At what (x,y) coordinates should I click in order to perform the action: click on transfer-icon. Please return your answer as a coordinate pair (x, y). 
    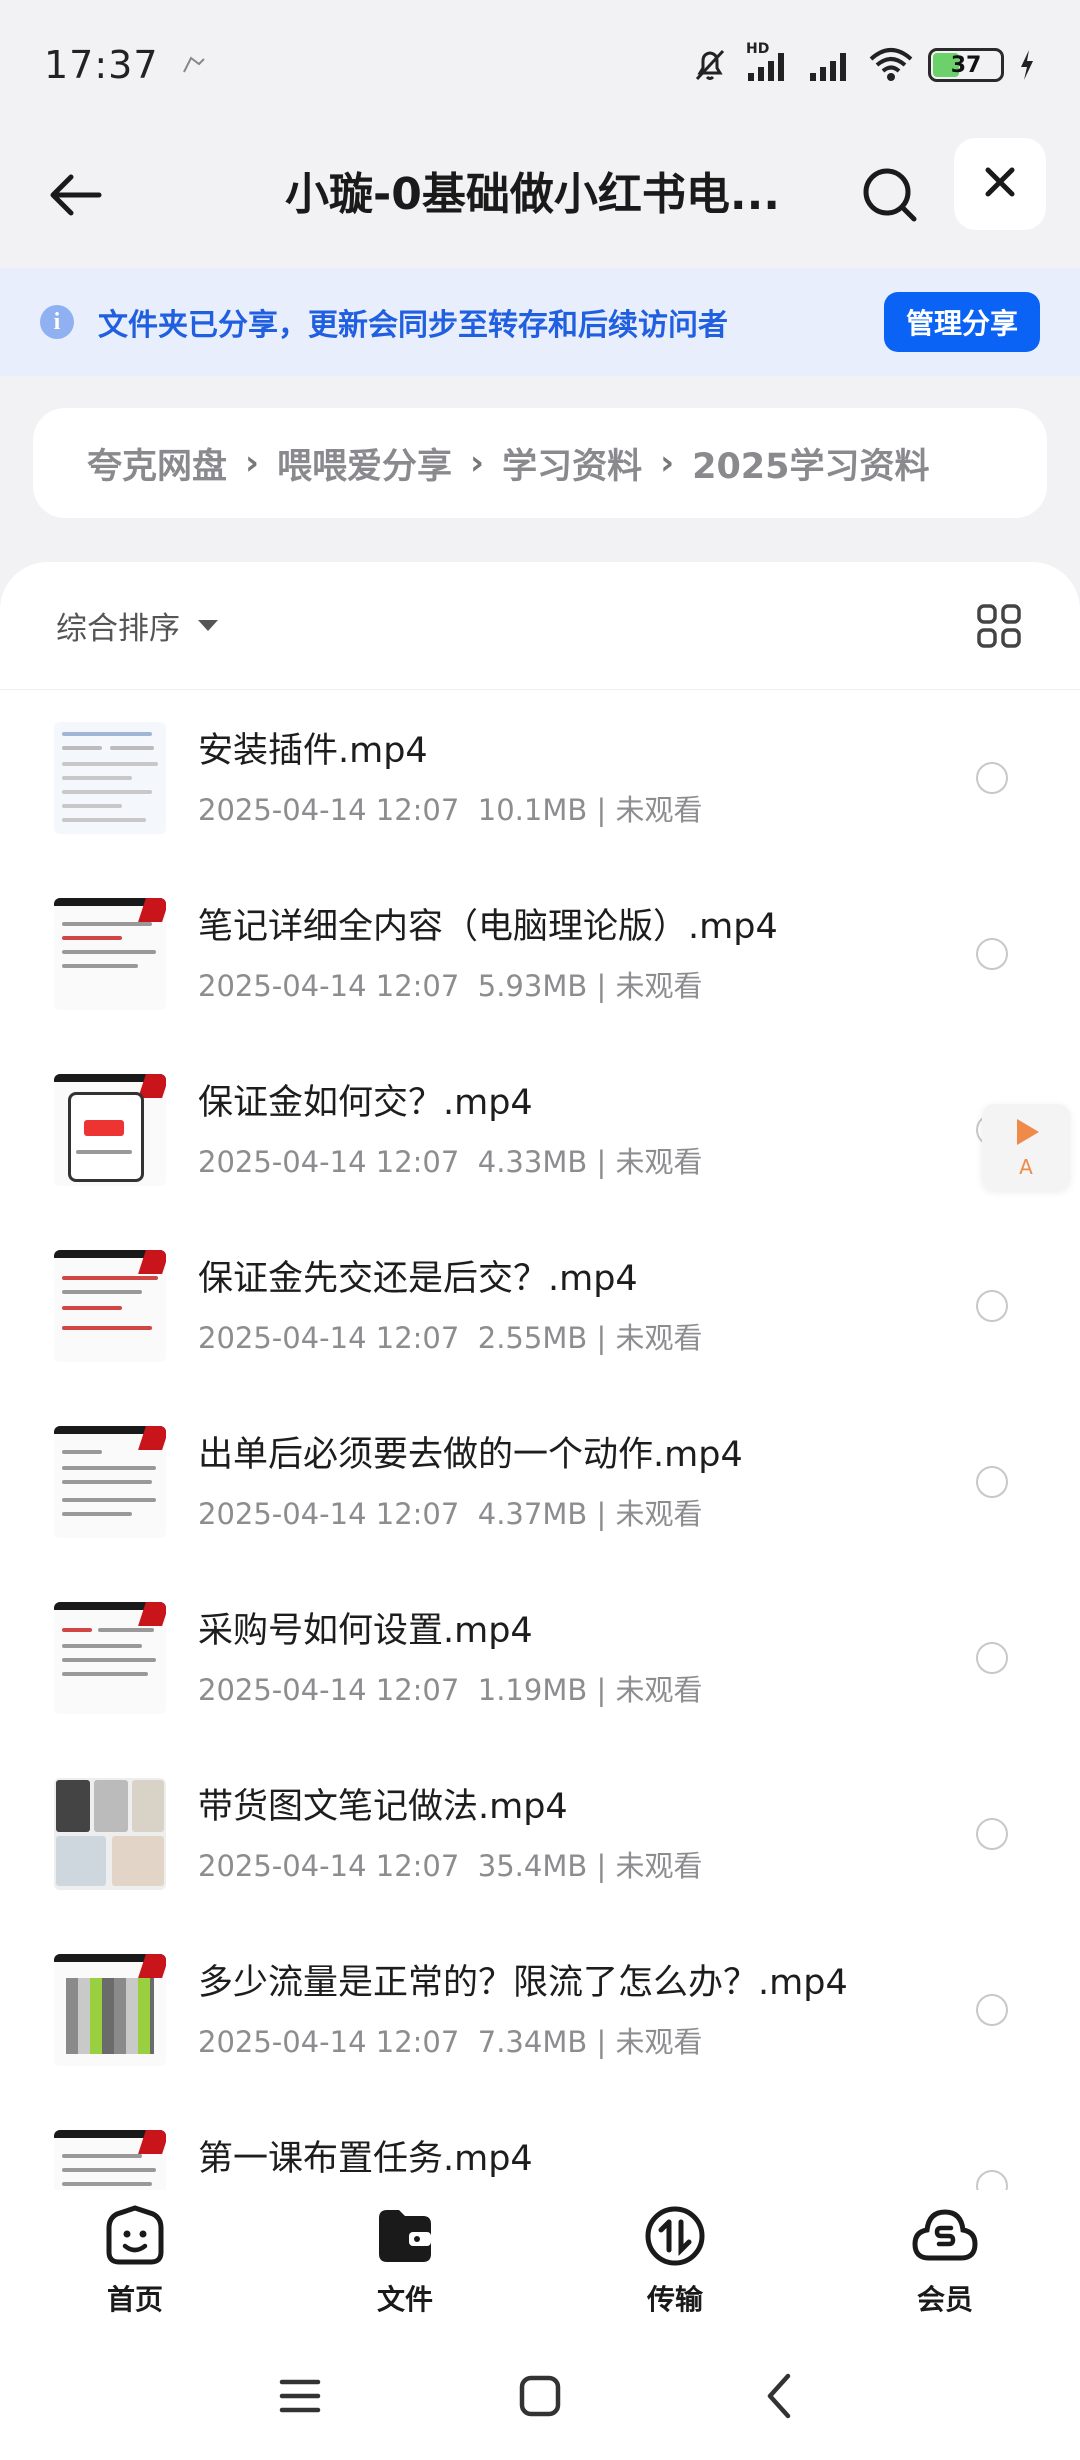
    Looking at the image, I should click on (675, 2238).